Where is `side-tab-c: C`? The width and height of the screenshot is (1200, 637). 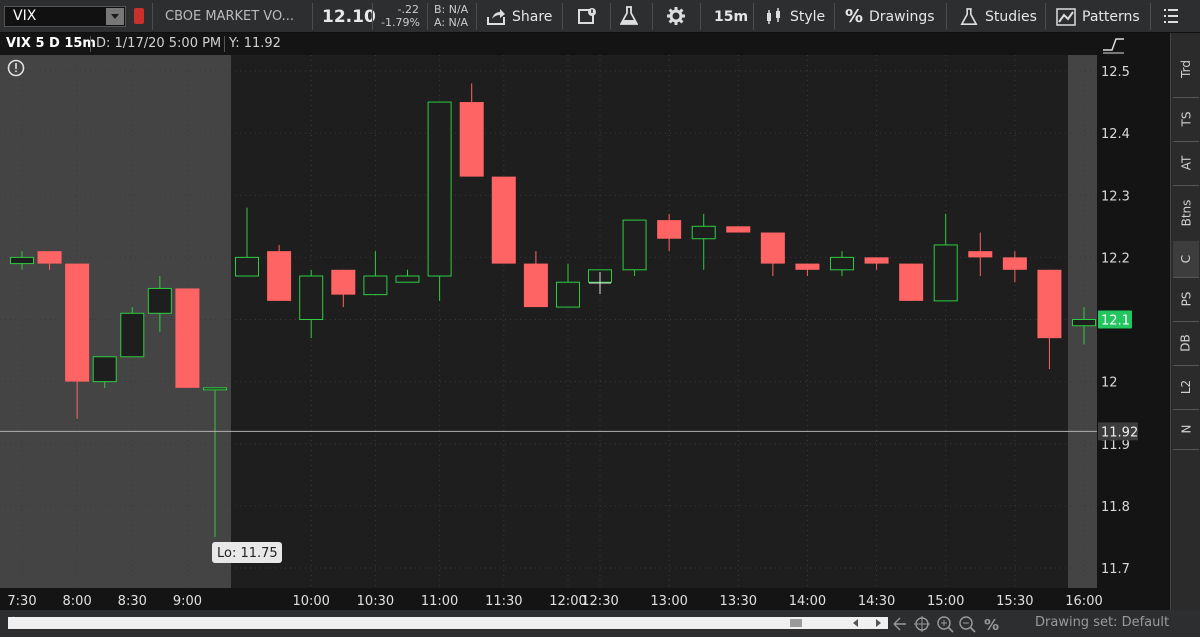 side-tab-c: C is located at coordinates (1186, 259).